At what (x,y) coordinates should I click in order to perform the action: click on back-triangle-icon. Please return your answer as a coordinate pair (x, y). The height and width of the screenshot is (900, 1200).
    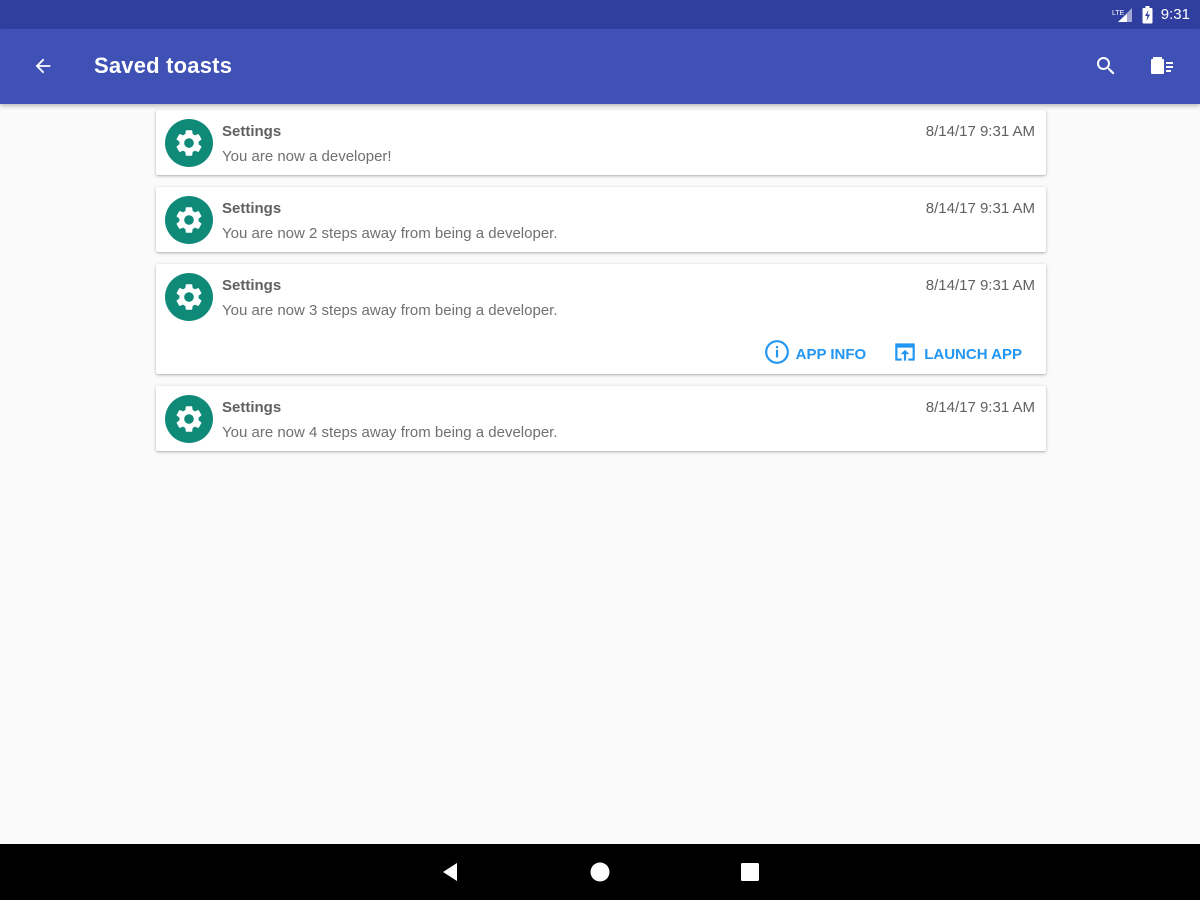
    Looking at the image, I should click on (451, 872).